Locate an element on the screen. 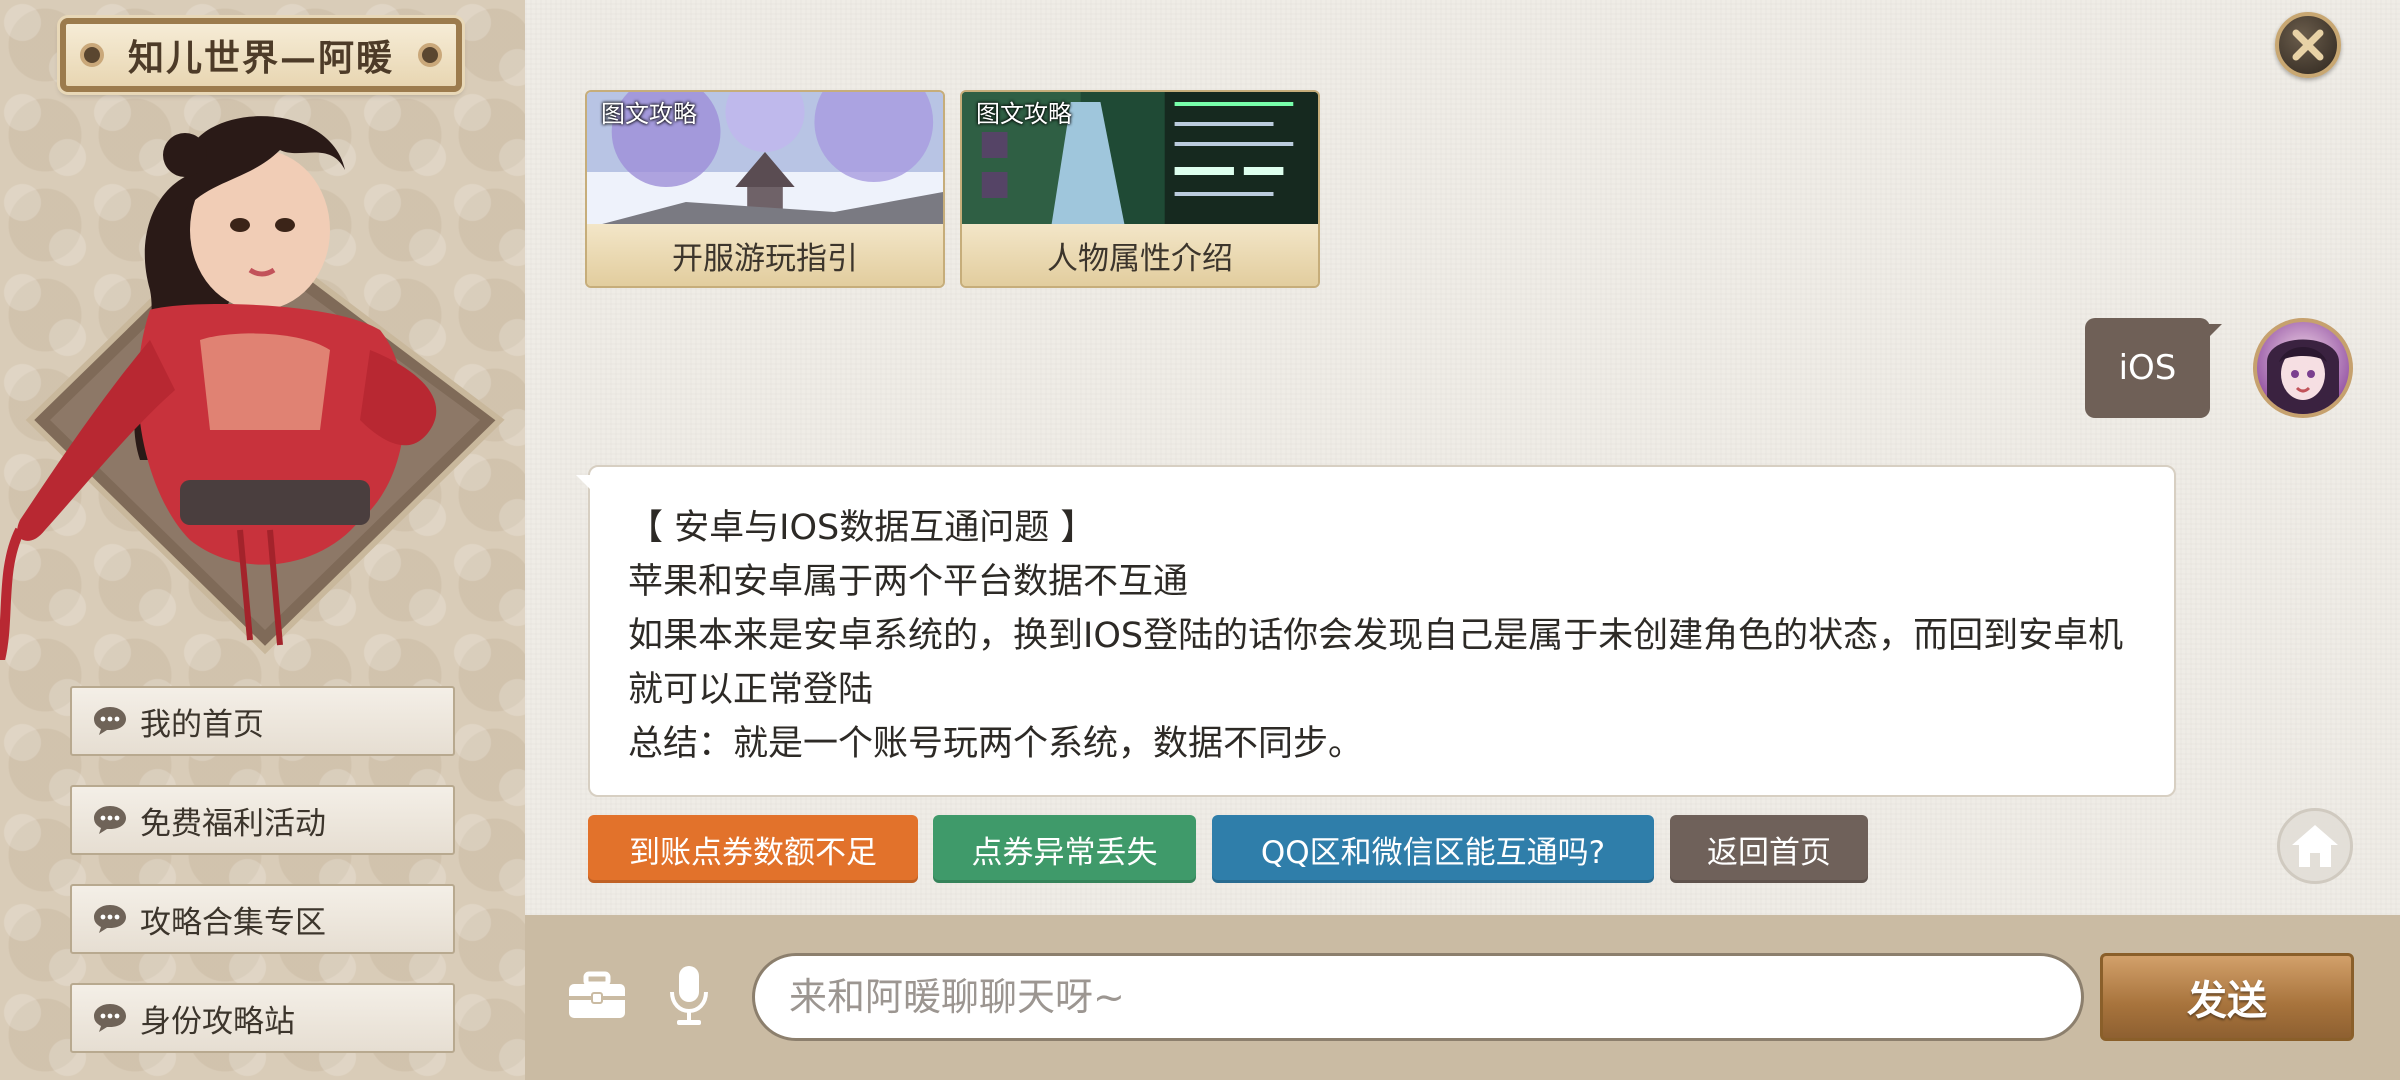  quick-reply-label: 返回首页 is located at coordinates (1769, 852).